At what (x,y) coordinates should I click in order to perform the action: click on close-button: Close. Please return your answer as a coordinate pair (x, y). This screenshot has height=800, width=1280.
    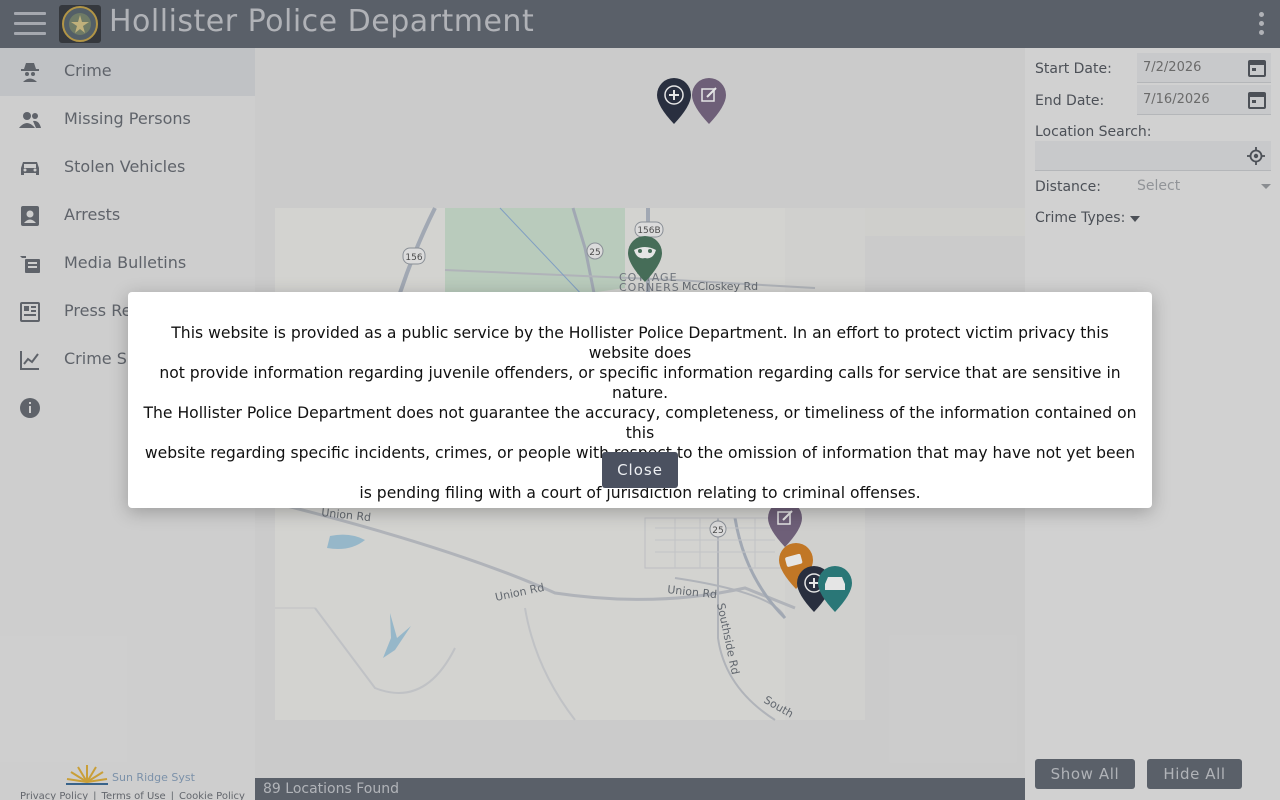
    Looking at the image, I should click on (640, 470).